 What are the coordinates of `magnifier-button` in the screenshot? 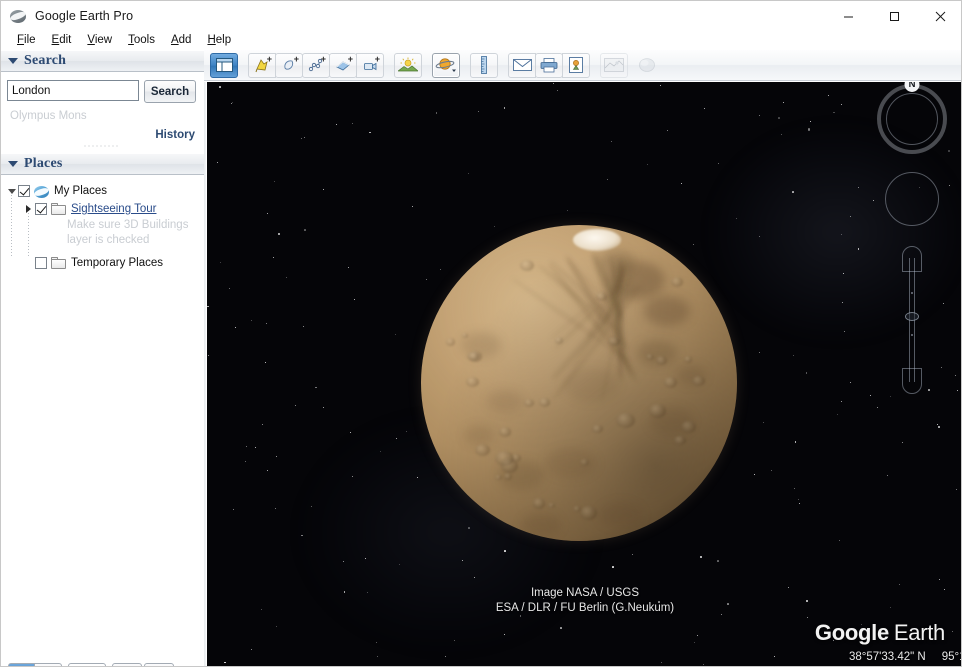 It's located at (21, 664).